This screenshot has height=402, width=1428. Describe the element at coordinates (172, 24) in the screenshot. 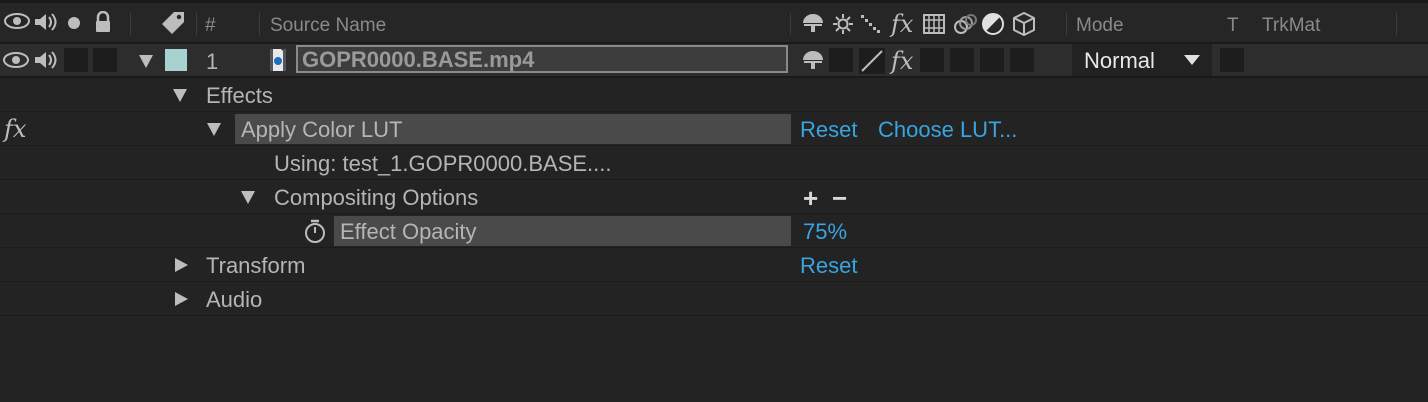

I see `label-tag-icon` at that location.